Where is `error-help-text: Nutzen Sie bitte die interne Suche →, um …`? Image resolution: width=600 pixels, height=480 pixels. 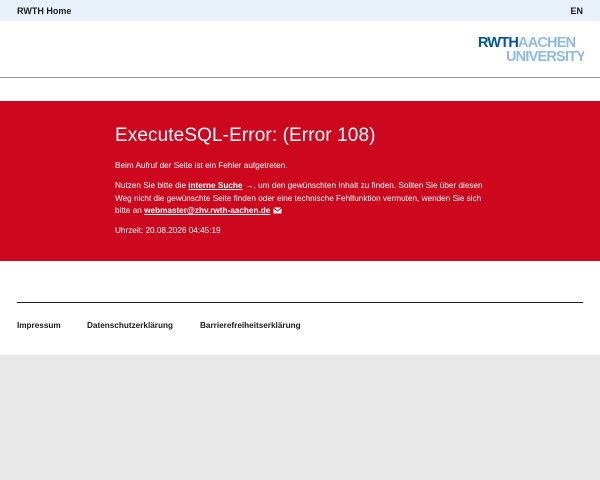
error-help-text: Nutzen Sie bitte die interne Suche →, um … is located at coordinates (305, 199).